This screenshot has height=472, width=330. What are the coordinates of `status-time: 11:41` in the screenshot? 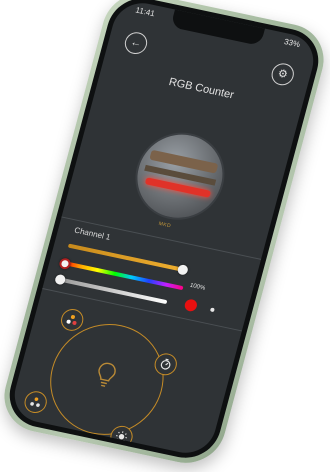 It's located at (145, 12).